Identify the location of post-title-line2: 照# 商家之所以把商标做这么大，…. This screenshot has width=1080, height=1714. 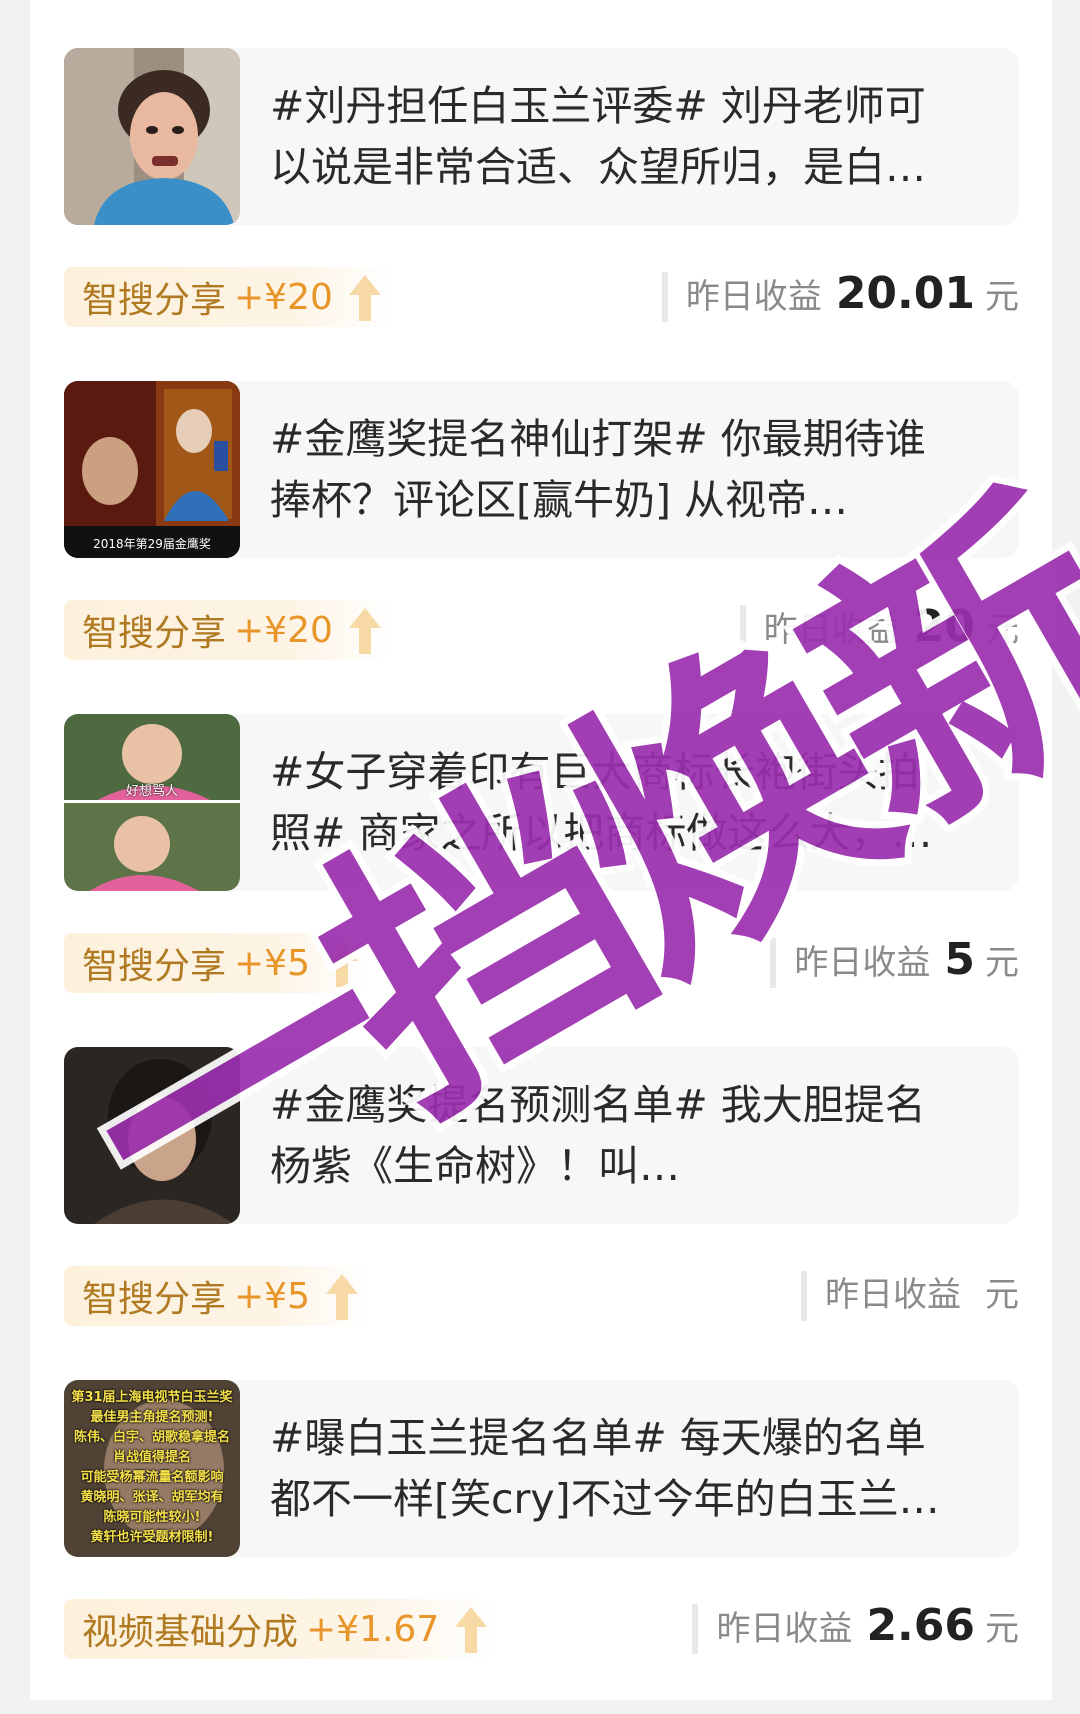
(601, 833).